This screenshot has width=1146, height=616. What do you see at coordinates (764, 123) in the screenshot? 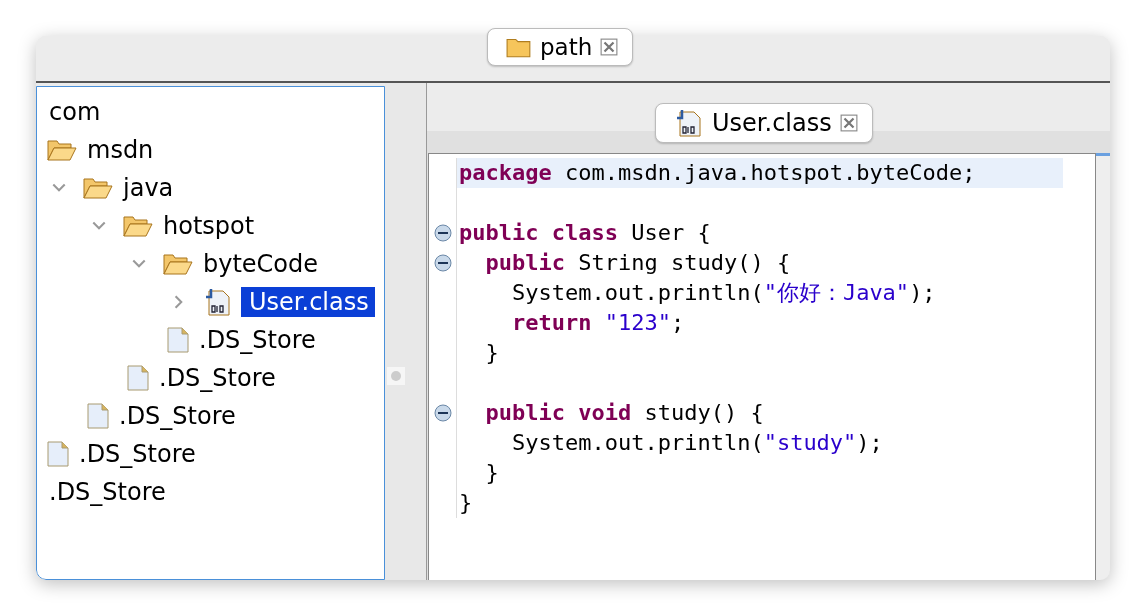
I see `editor-tab: User.class` at bounding box center [764, 123].